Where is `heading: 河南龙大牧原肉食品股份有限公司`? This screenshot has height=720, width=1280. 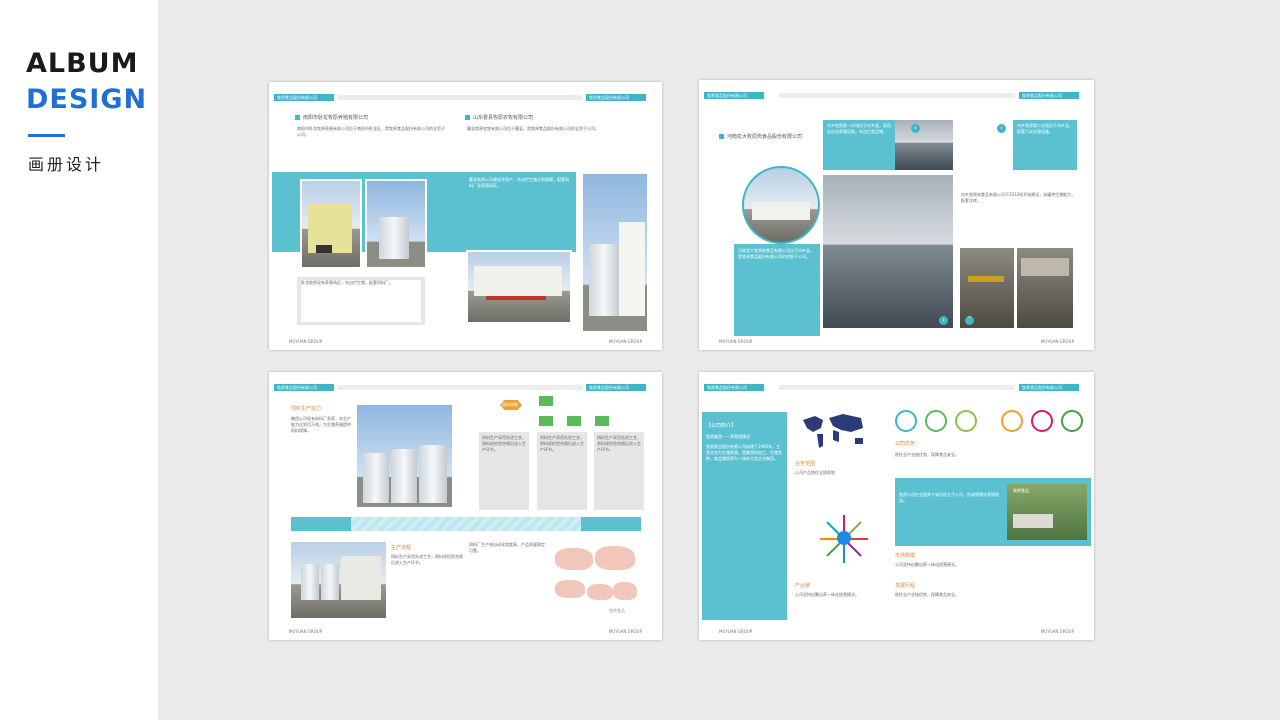 heading: 河南龙大牧原肉食品股份有限公司 is located at coordinates (760, 136).